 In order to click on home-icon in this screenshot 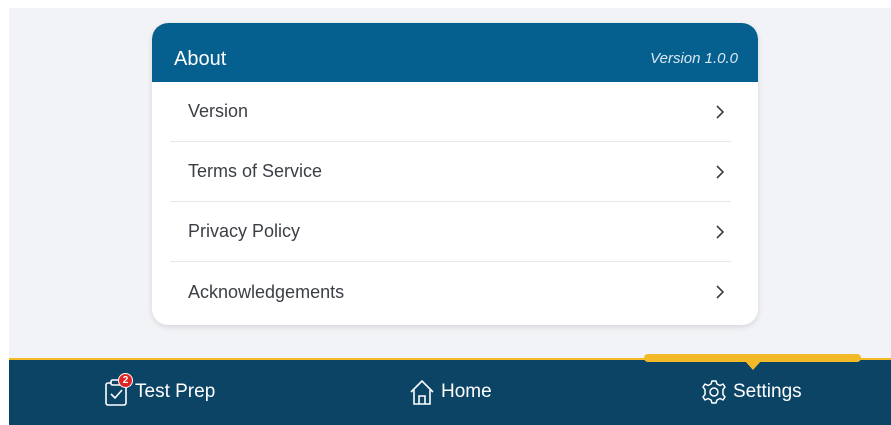, I will do `click(422, 392)`.